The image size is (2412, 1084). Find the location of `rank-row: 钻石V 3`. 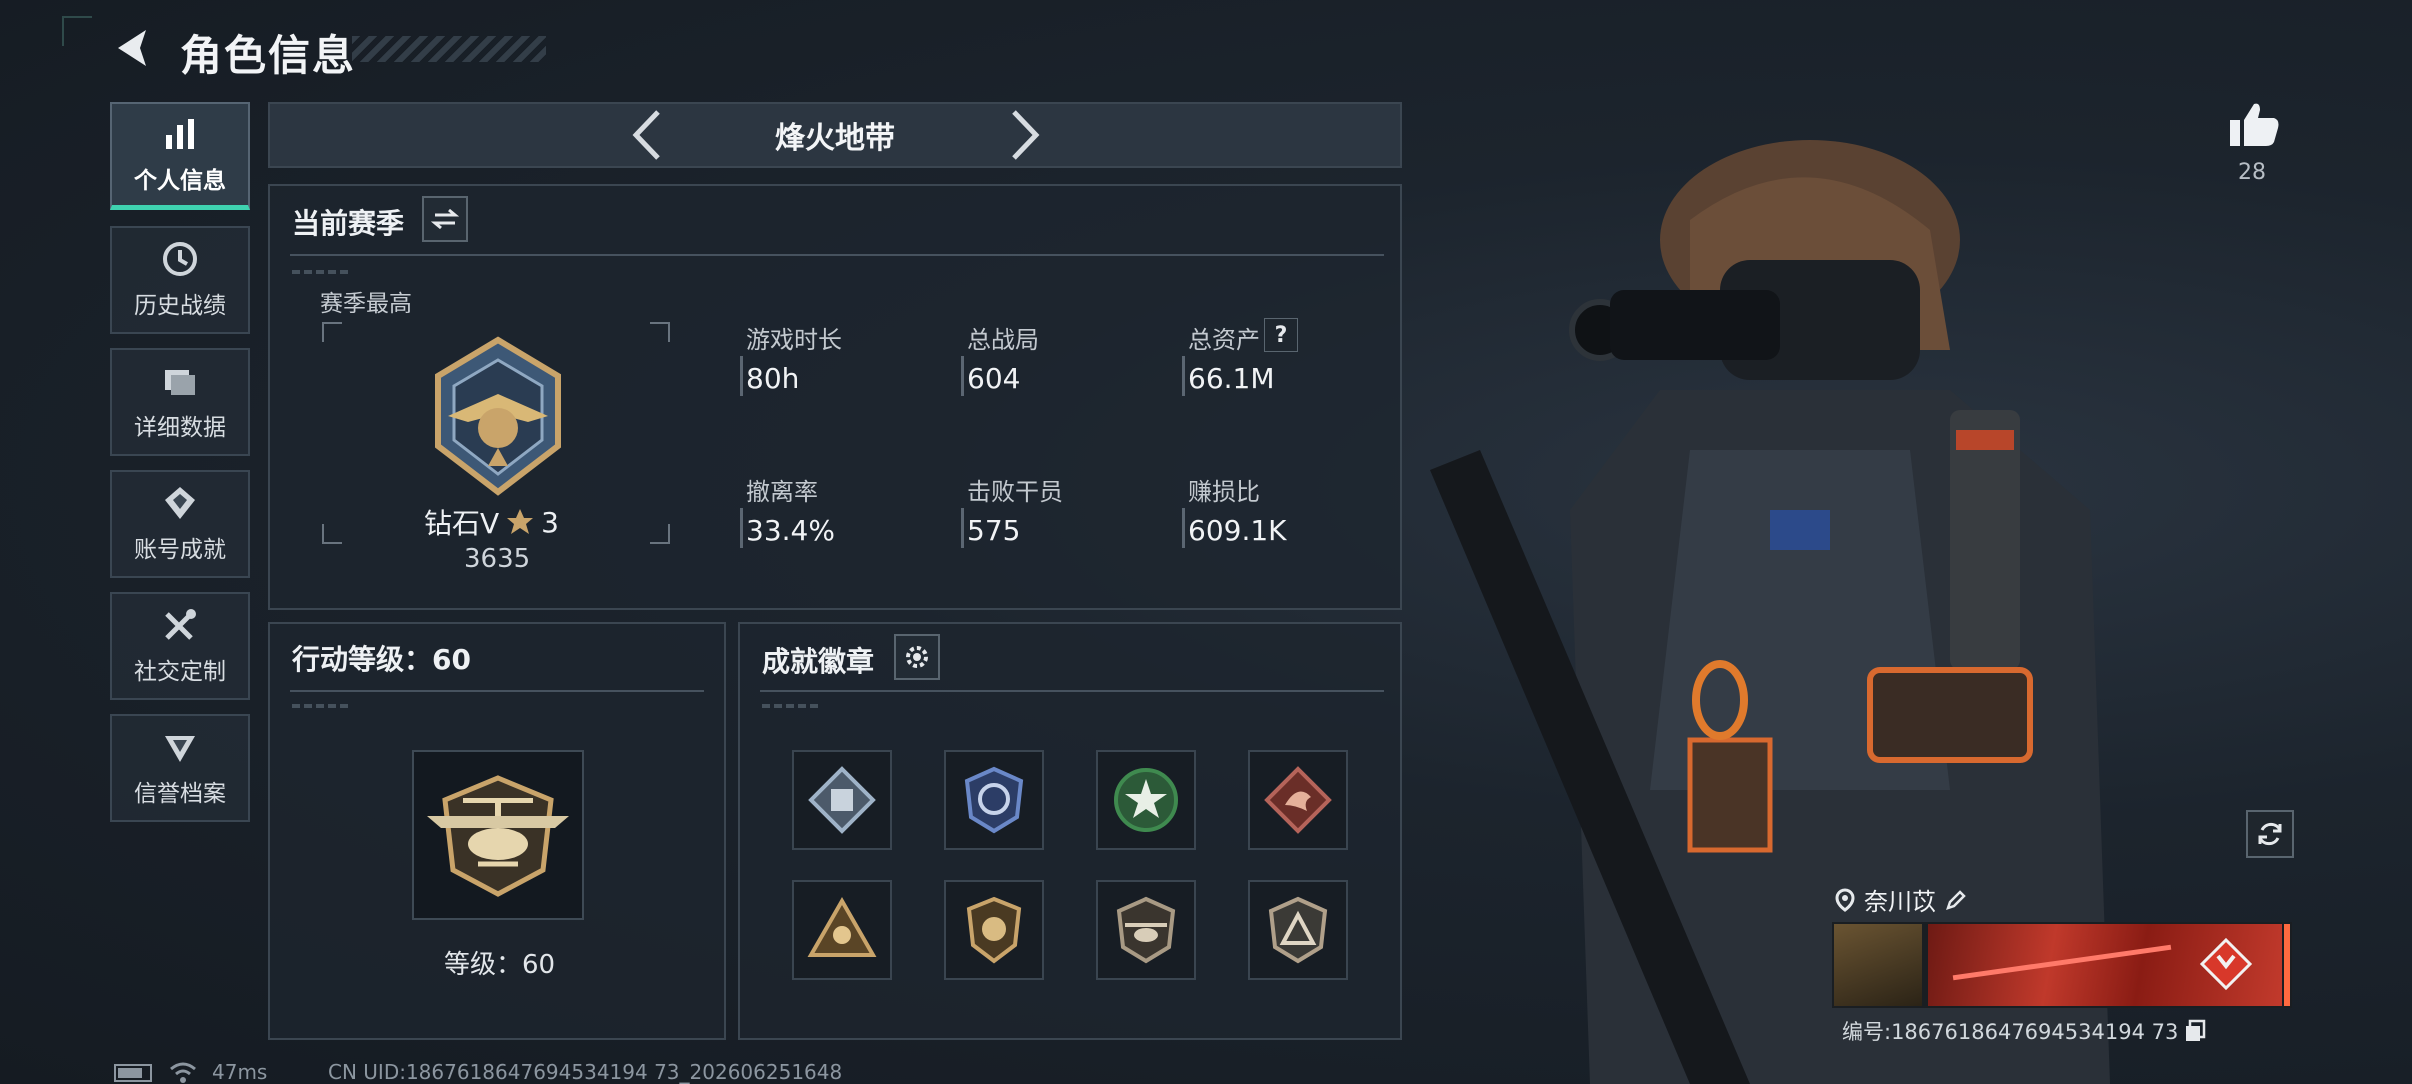

rank-row: 钻石V 3 is located at coordinates (491, 522).